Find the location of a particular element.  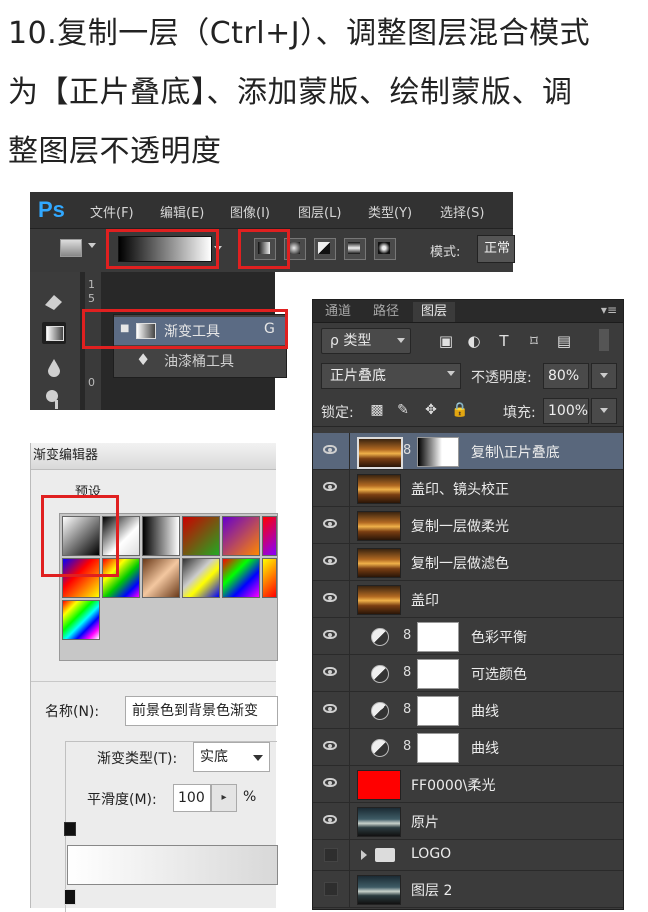

adjustment-filter-icon: ◐ is located at coordinates (474, 341).